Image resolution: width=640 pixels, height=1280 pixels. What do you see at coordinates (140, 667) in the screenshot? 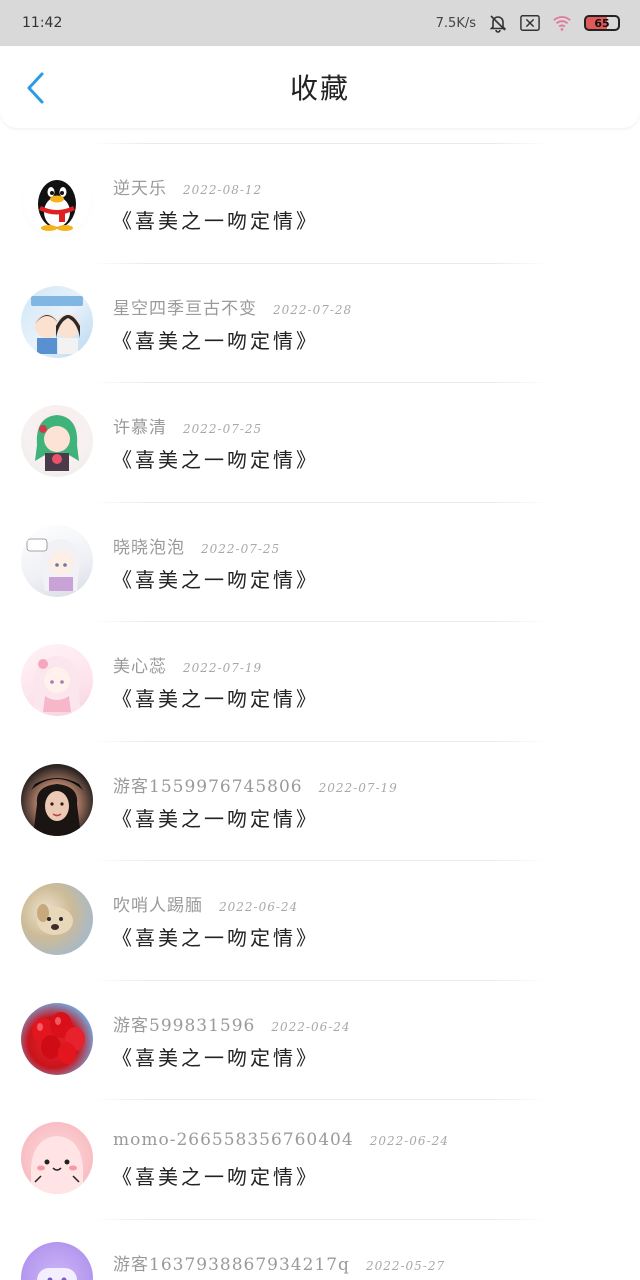
I see `user-name: 美心蕊` at bounding box center [140, 667].